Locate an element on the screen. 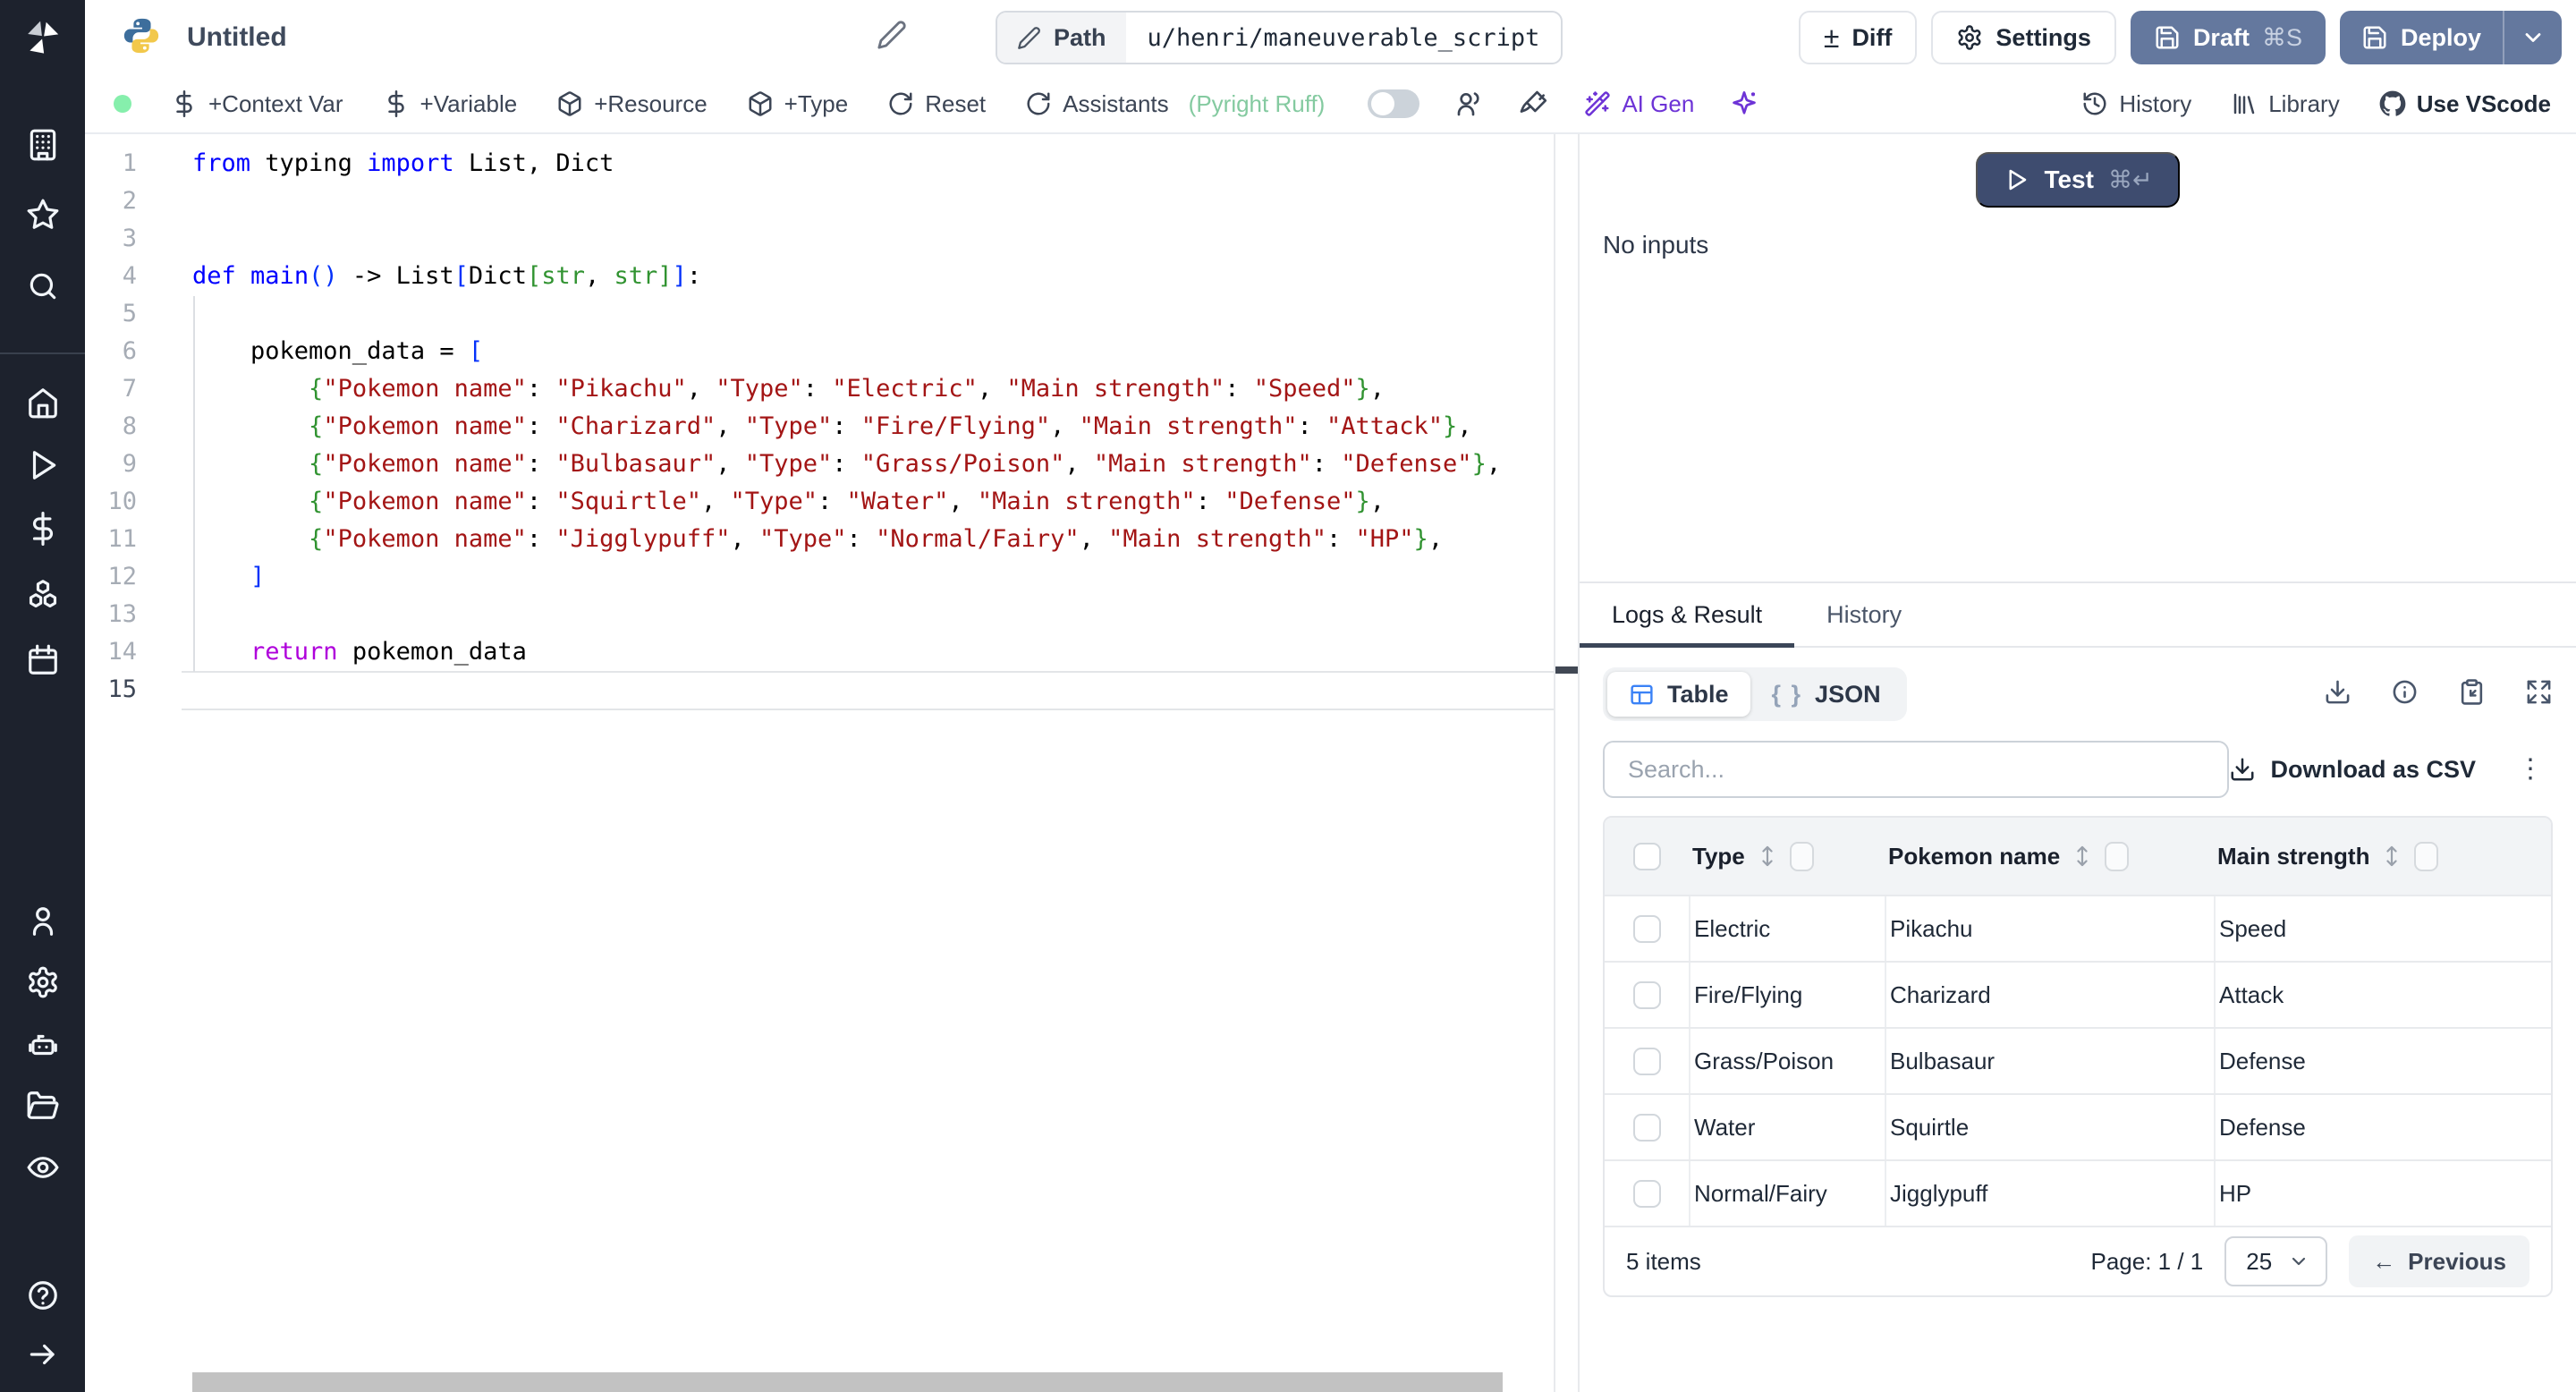  tab-history: History is located at coordinates (1864, 614).